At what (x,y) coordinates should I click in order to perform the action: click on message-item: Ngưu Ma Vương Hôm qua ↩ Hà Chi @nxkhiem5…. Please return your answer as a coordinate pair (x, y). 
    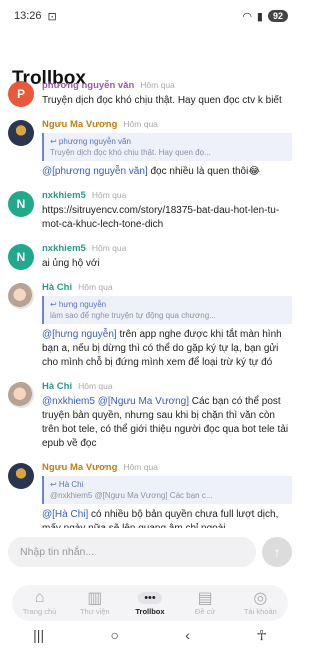
    Looking at the image, I should click on (150, 495).